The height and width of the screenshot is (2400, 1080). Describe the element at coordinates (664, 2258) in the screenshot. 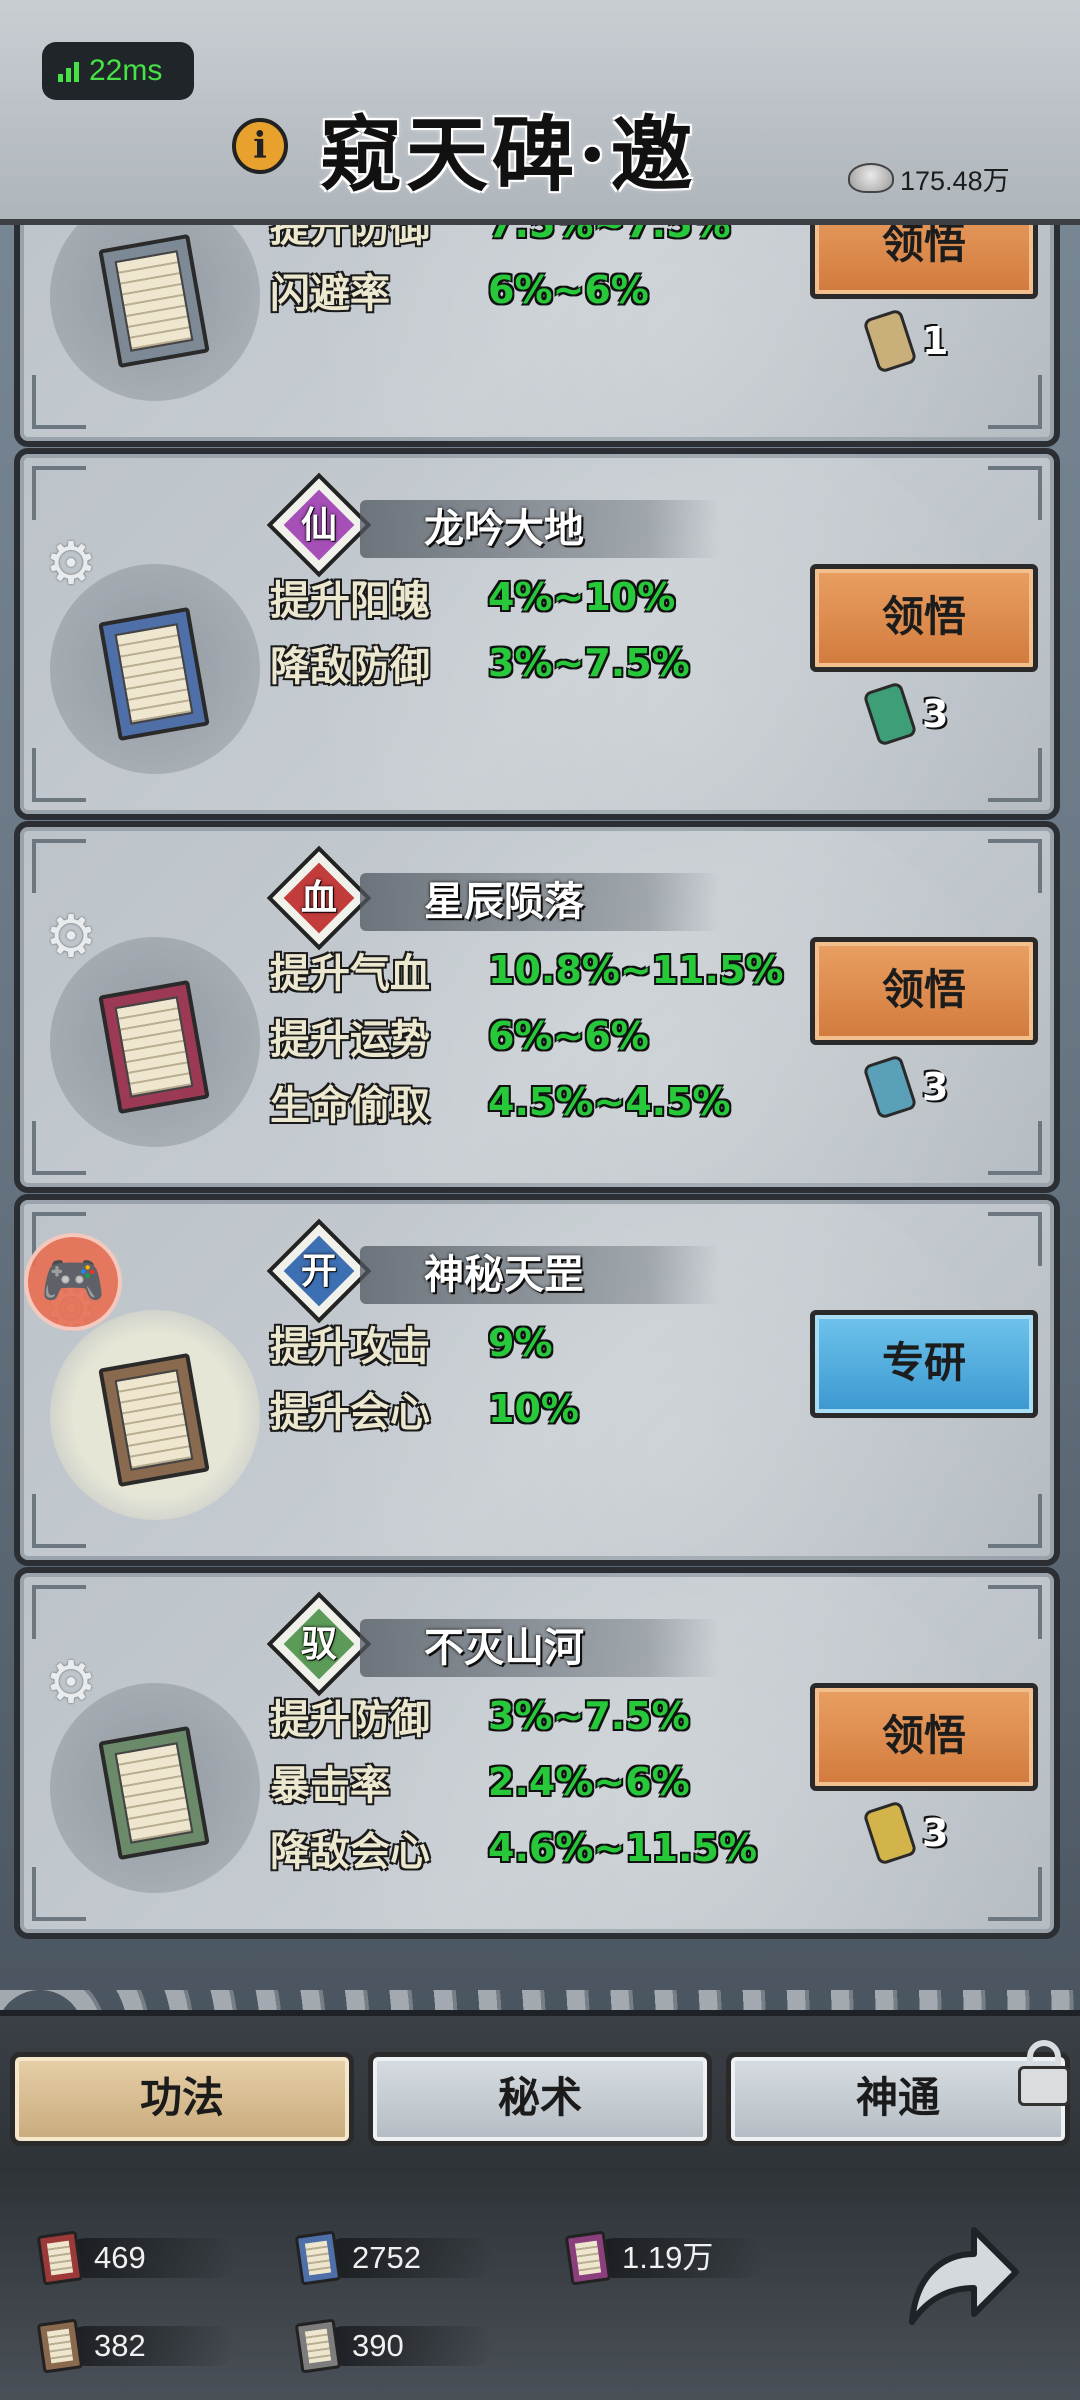

I see `inventory-item: 1.19万` at that location.